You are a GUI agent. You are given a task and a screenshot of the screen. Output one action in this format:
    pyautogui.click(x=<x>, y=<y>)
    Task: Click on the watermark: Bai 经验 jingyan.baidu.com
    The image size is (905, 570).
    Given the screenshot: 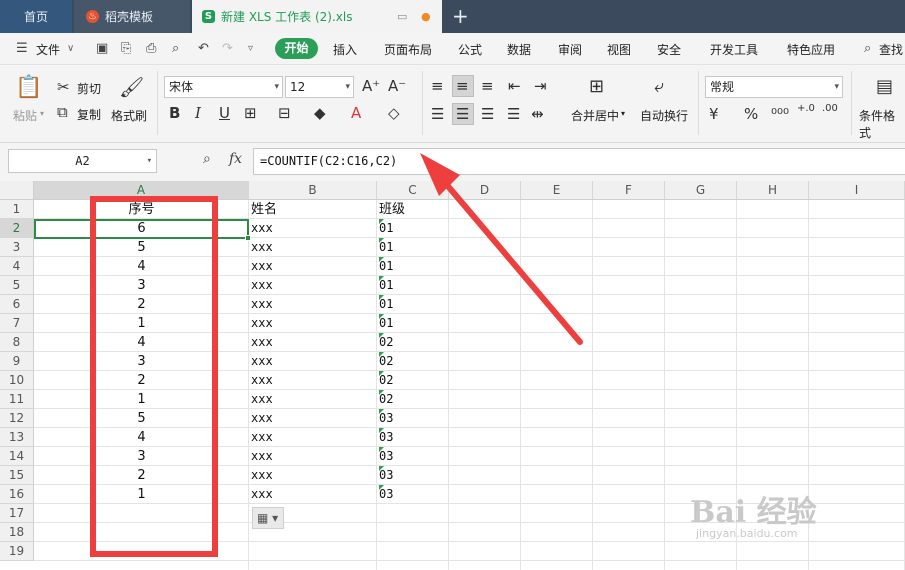 What is the action you would take?
    pyautogui.click(x=753, y=513)
    